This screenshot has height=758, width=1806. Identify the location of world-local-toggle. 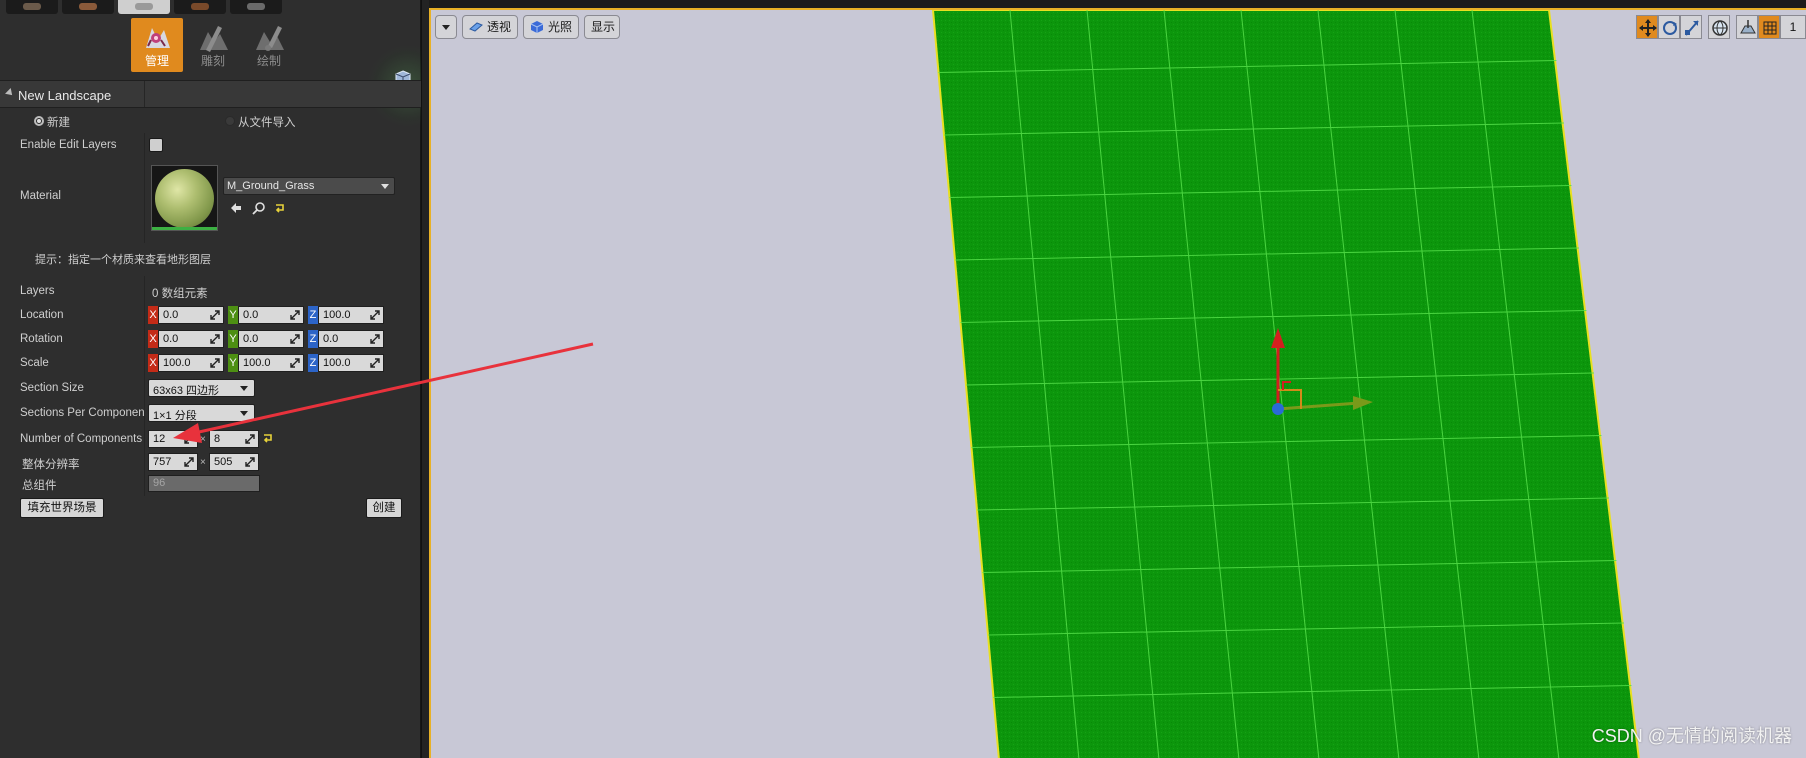
(1719, 27).